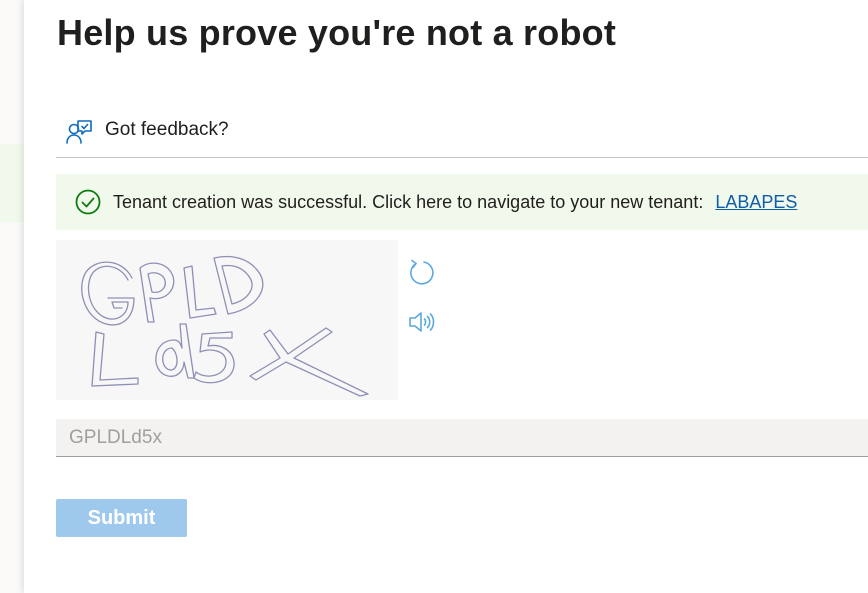 Image resolution: width=868 pixels, height=593 pixels. I want to click on submit-button: Submit, so click(121, 518).